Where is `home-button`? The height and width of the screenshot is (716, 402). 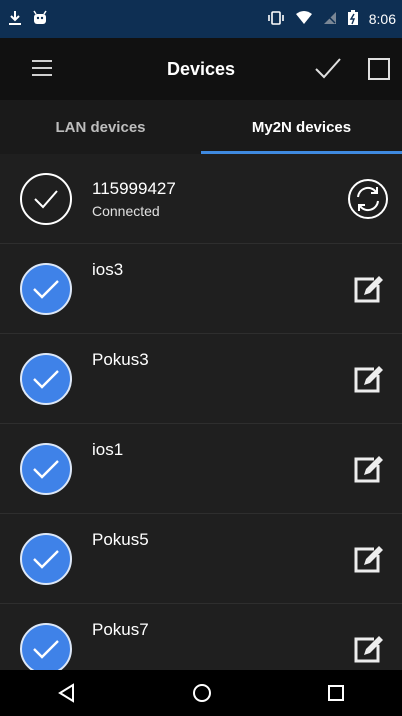 home-button is located at coordinates (202, 693).